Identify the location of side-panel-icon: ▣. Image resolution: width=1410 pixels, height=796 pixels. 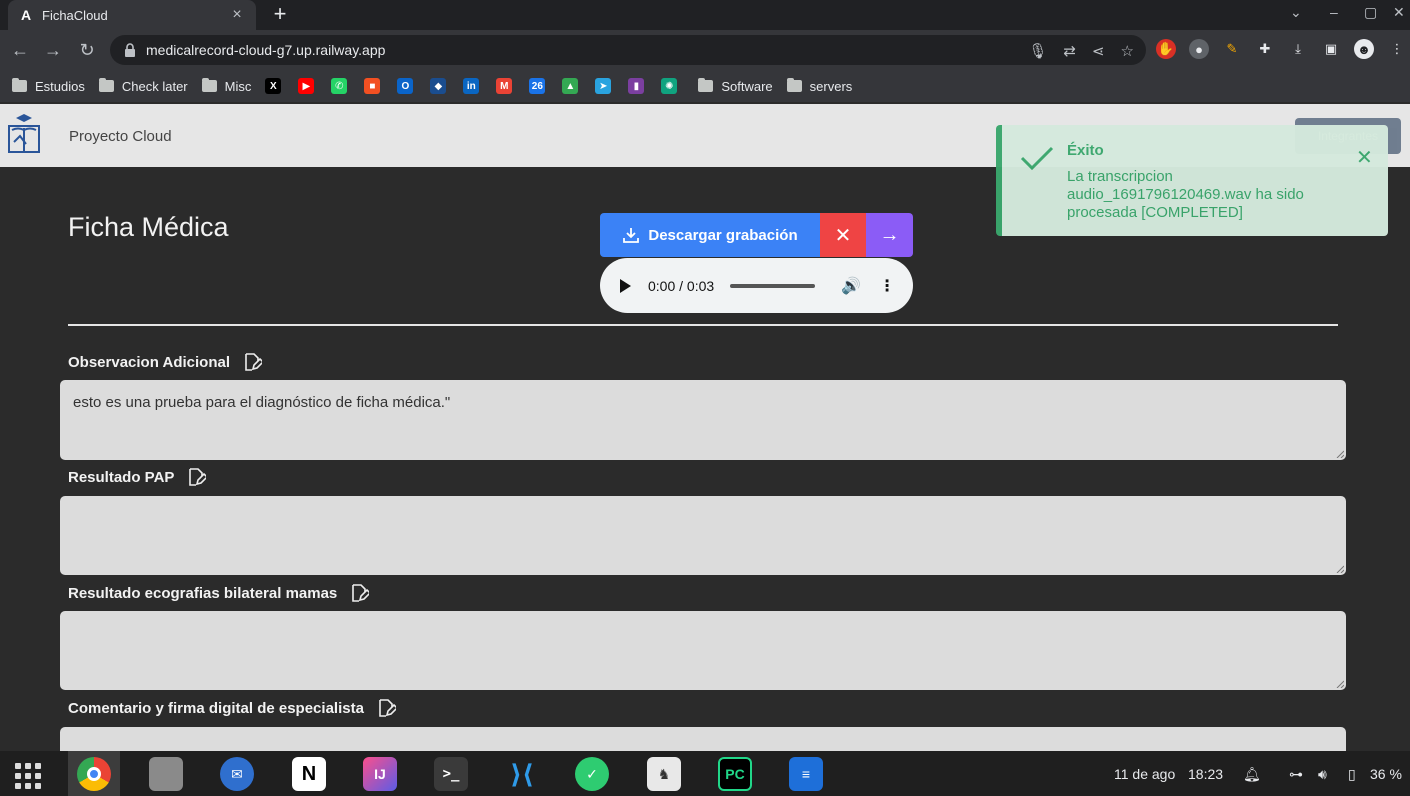
(1331, 49).